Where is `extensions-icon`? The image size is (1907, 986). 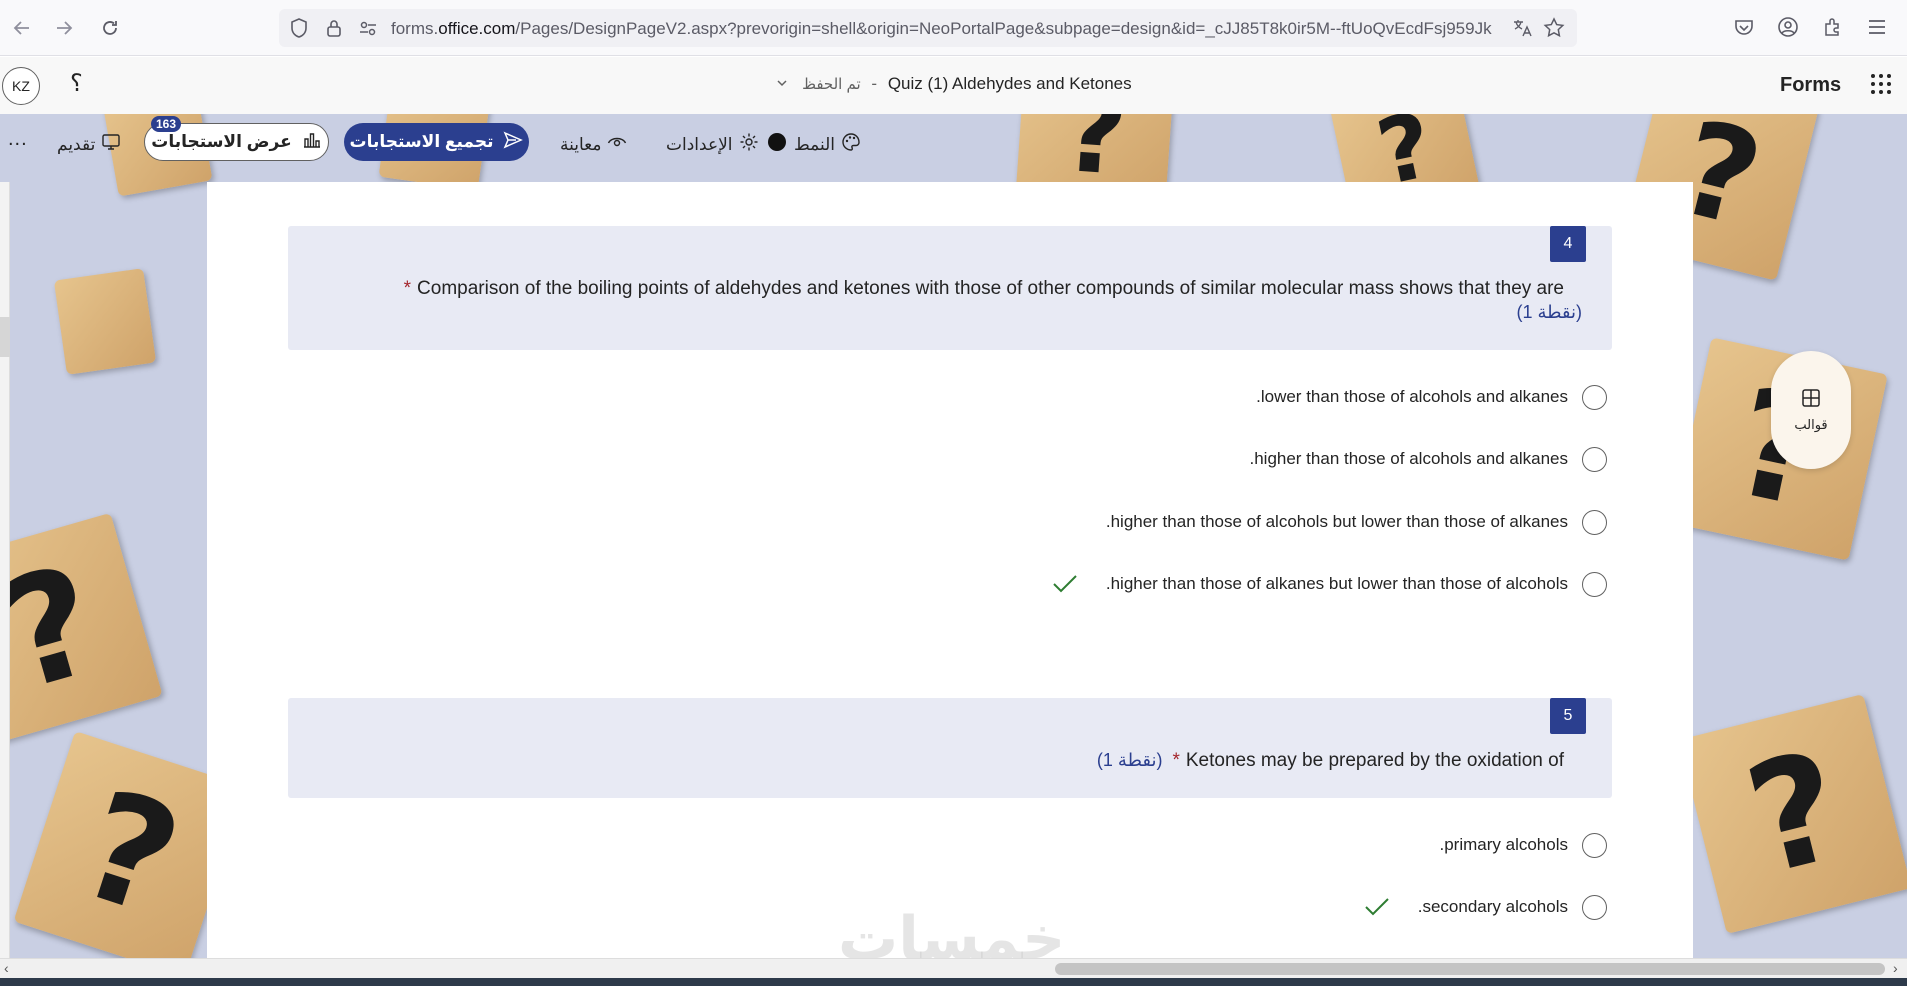
extensions-icon is located at coordinates (1834, 28).